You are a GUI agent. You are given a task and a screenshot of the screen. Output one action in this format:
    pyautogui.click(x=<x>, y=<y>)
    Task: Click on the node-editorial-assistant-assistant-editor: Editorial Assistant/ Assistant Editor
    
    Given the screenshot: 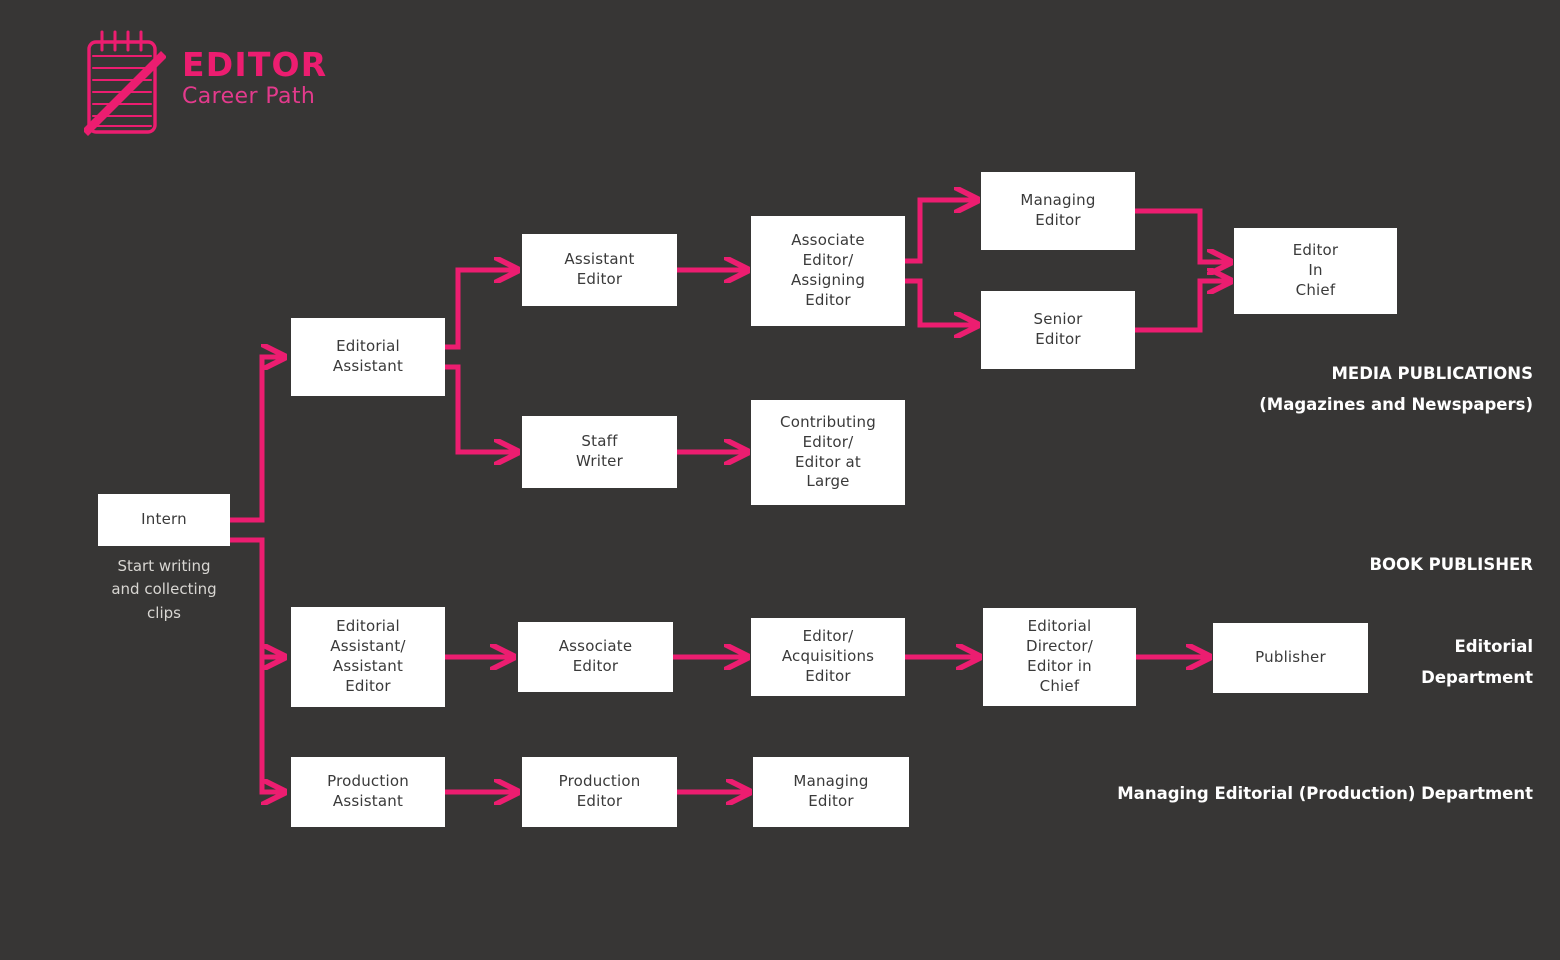 What is the action you would take?
    pyautogui.click(x=368, y=657)
    